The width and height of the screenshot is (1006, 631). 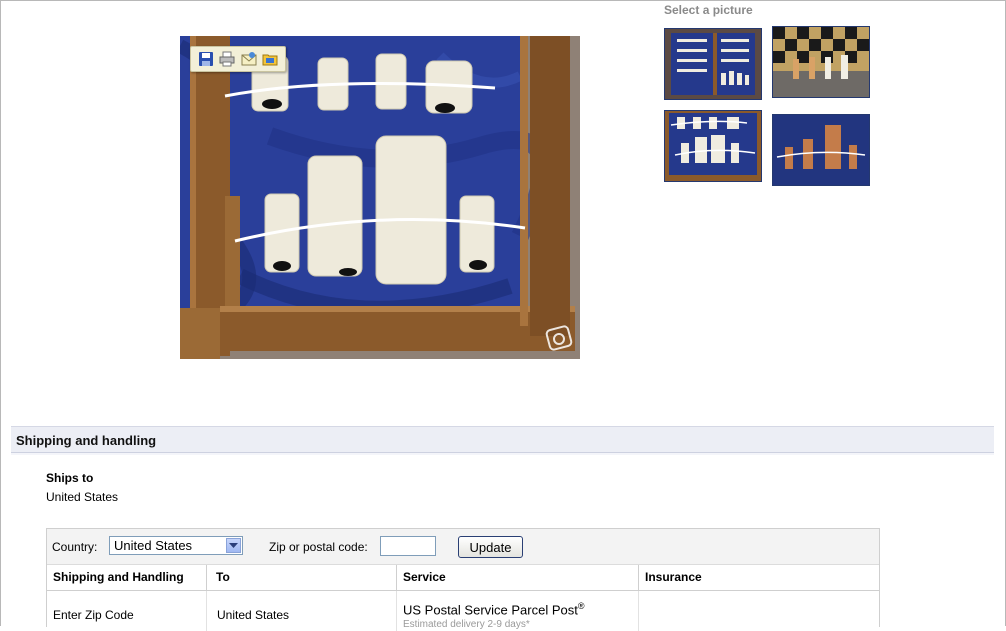 I want to click on insurance-cell, so click(x=759, y=611).